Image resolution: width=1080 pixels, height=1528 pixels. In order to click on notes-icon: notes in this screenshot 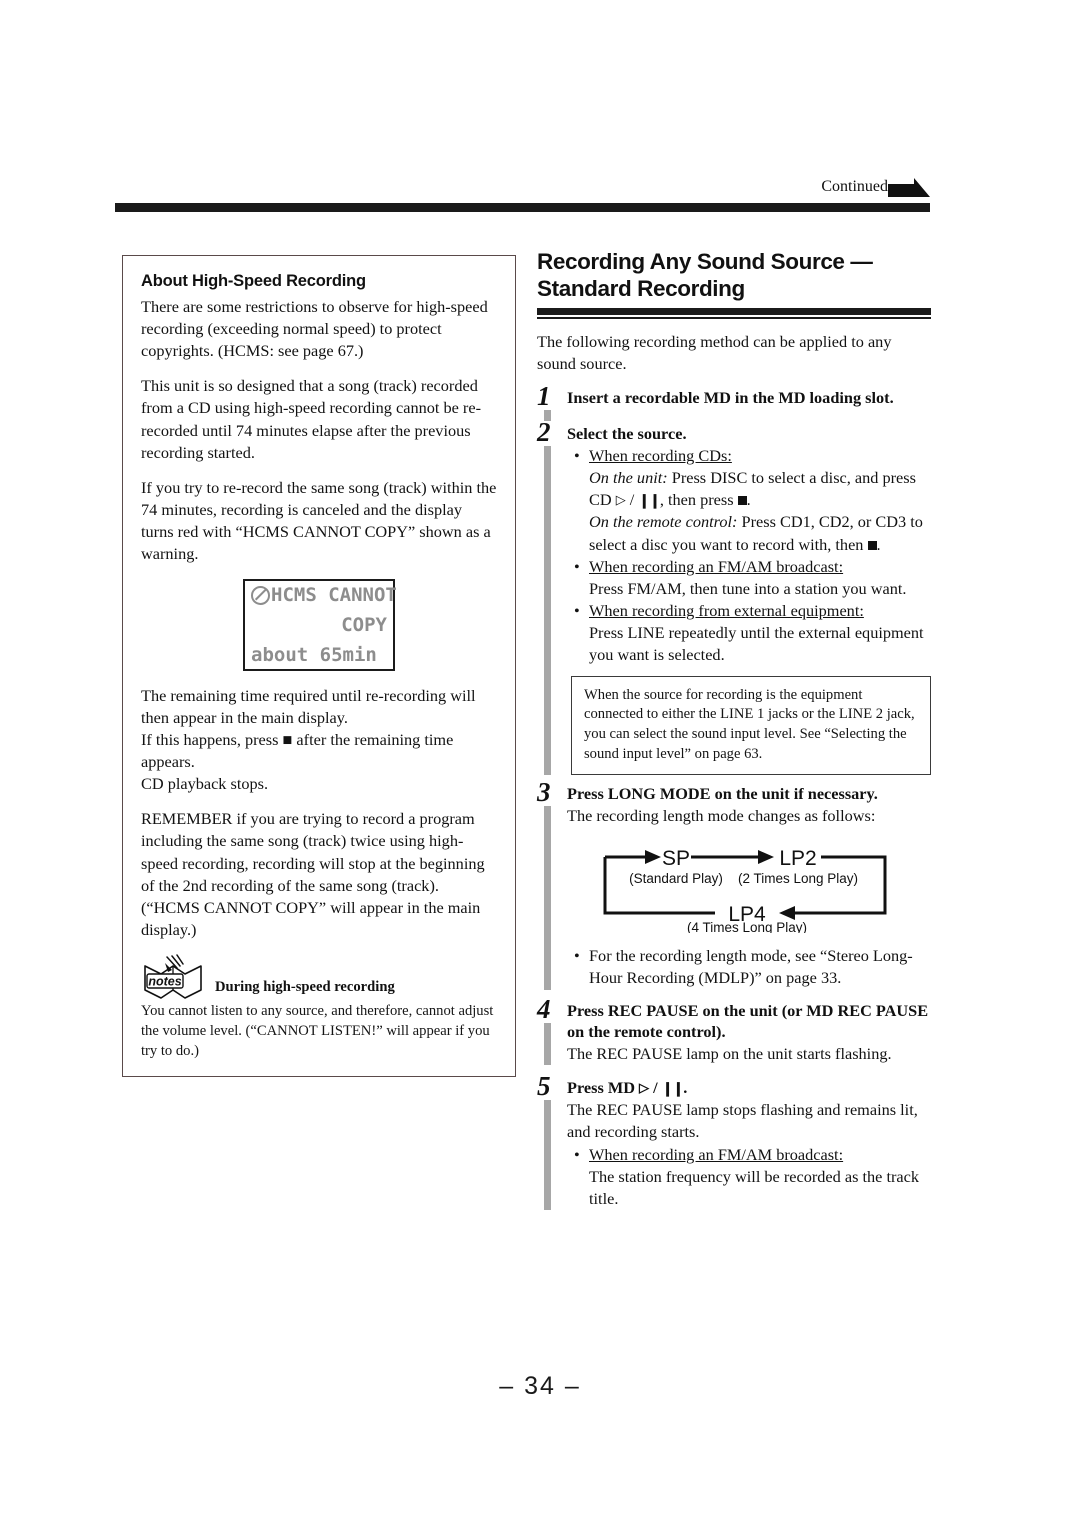, I will do `click(173, 977)`.